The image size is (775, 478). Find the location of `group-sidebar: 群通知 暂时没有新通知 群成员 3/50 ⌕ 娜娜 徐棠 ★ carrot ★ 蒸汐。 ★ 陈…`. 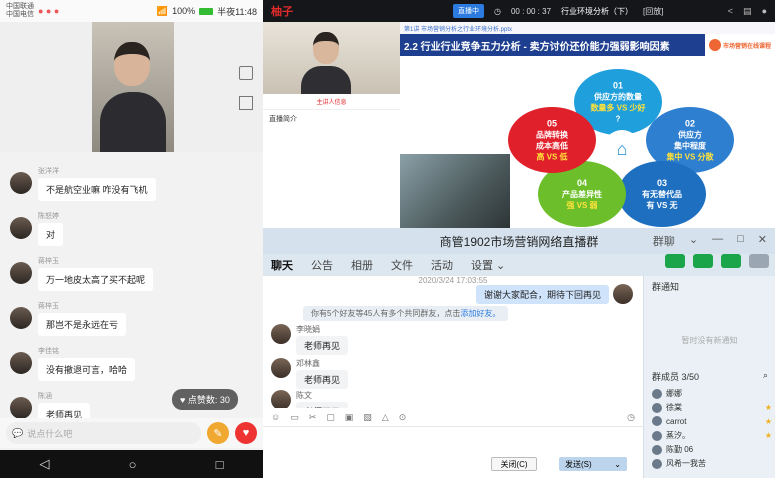

group-sidebar: 群通知 暂时没有新通知 群成员 3/50 ⌕ 娜娜 徐棠 ★ carrot ★ 蒸汐。 ★ 陈… is located at coordinates (709, 377).